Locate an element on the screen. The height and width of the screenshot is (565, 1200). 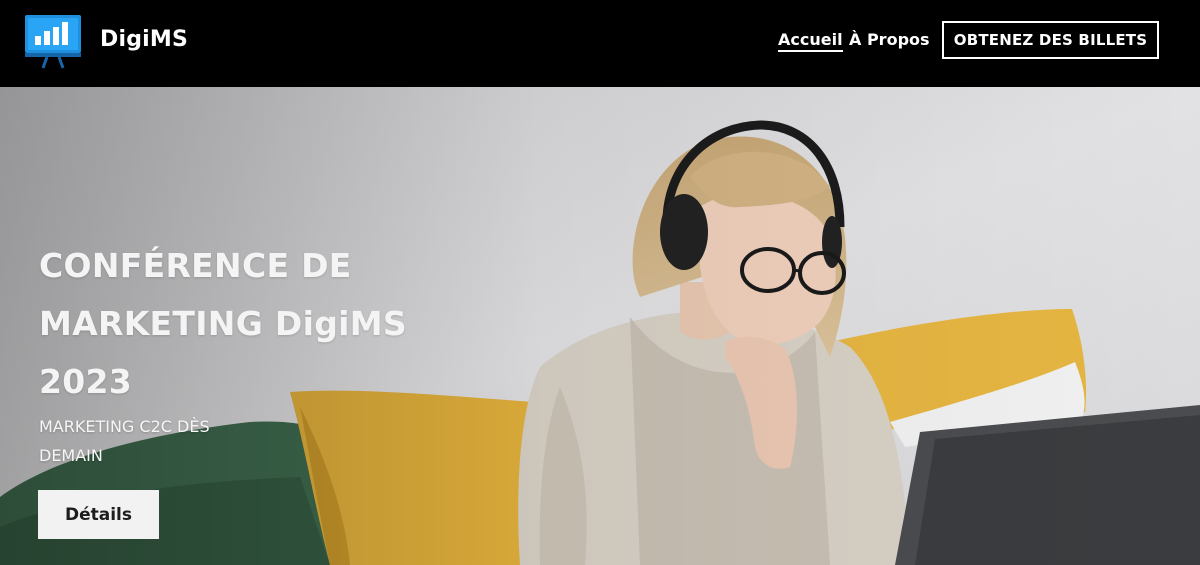
hero-subtitle: MARKETING C2C DÈS DEMAIN is located at coordinates (164, 441).